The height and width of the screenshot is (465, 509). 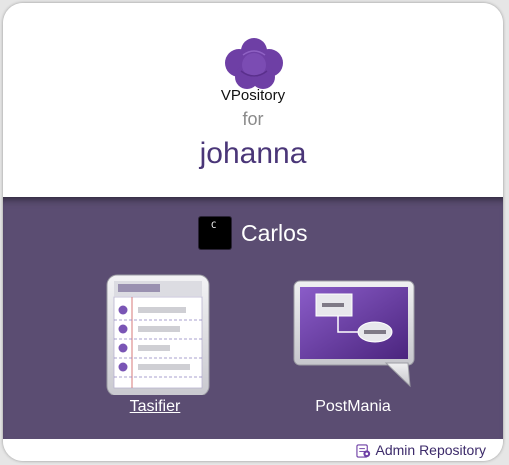 What do you see at coordinates (253, 450) in the screenshot?
I see `footer: Admin Repository` at bounding box center [253, 450].